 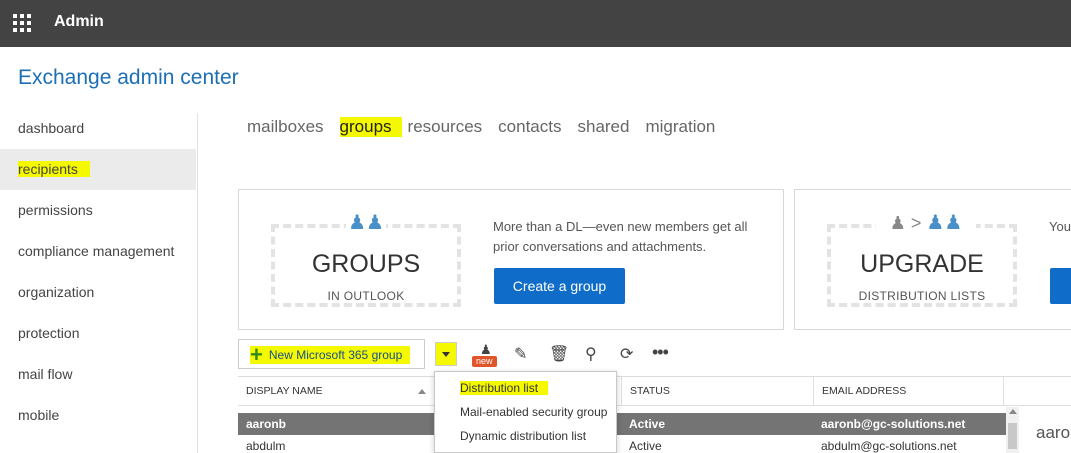 I want to click on new-microsoft-365-group-button: + New Microsoft 365 group, so click(x=331, y=354).